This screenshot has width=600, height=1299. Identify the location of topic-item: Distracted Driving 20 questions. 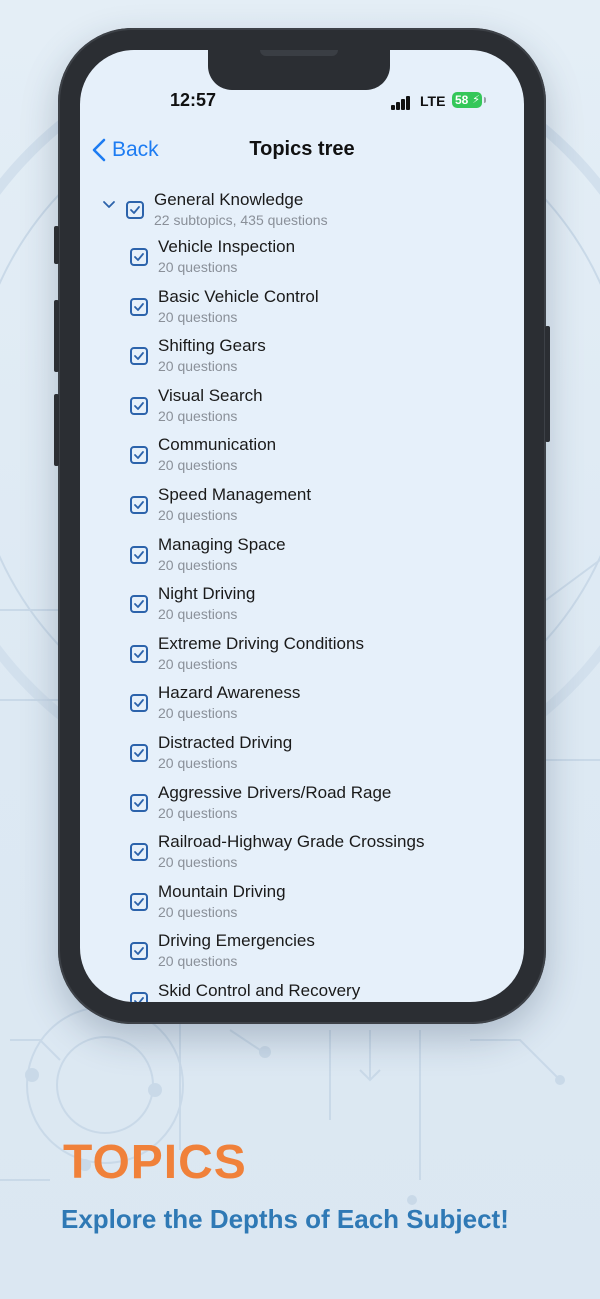
(302, 756).